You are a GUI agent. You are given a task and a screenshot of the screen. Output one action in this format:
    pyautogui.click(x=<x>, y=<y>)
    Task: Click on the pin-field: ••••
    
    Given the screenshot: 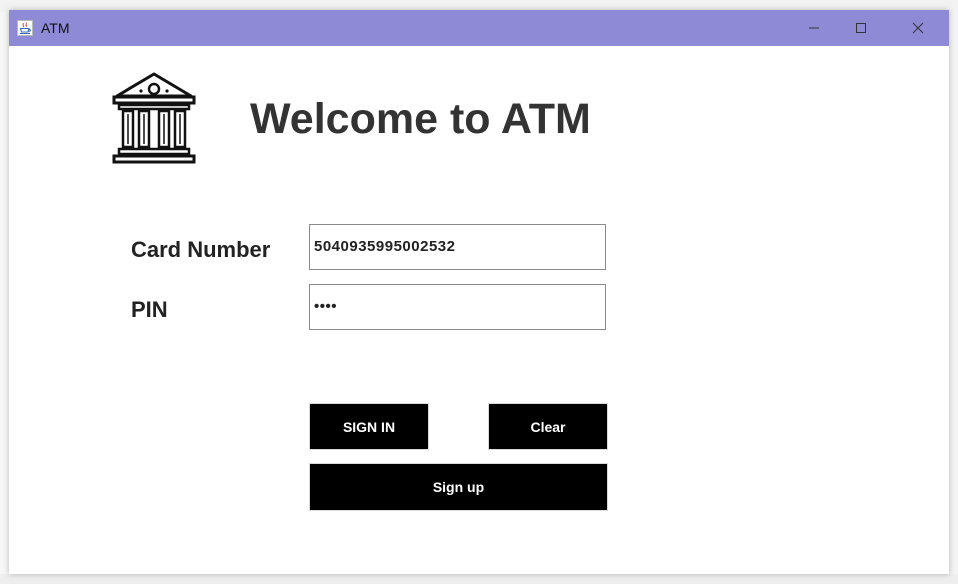 What is the action you would take?
    pyautogui.click(x=457, y=307)
    